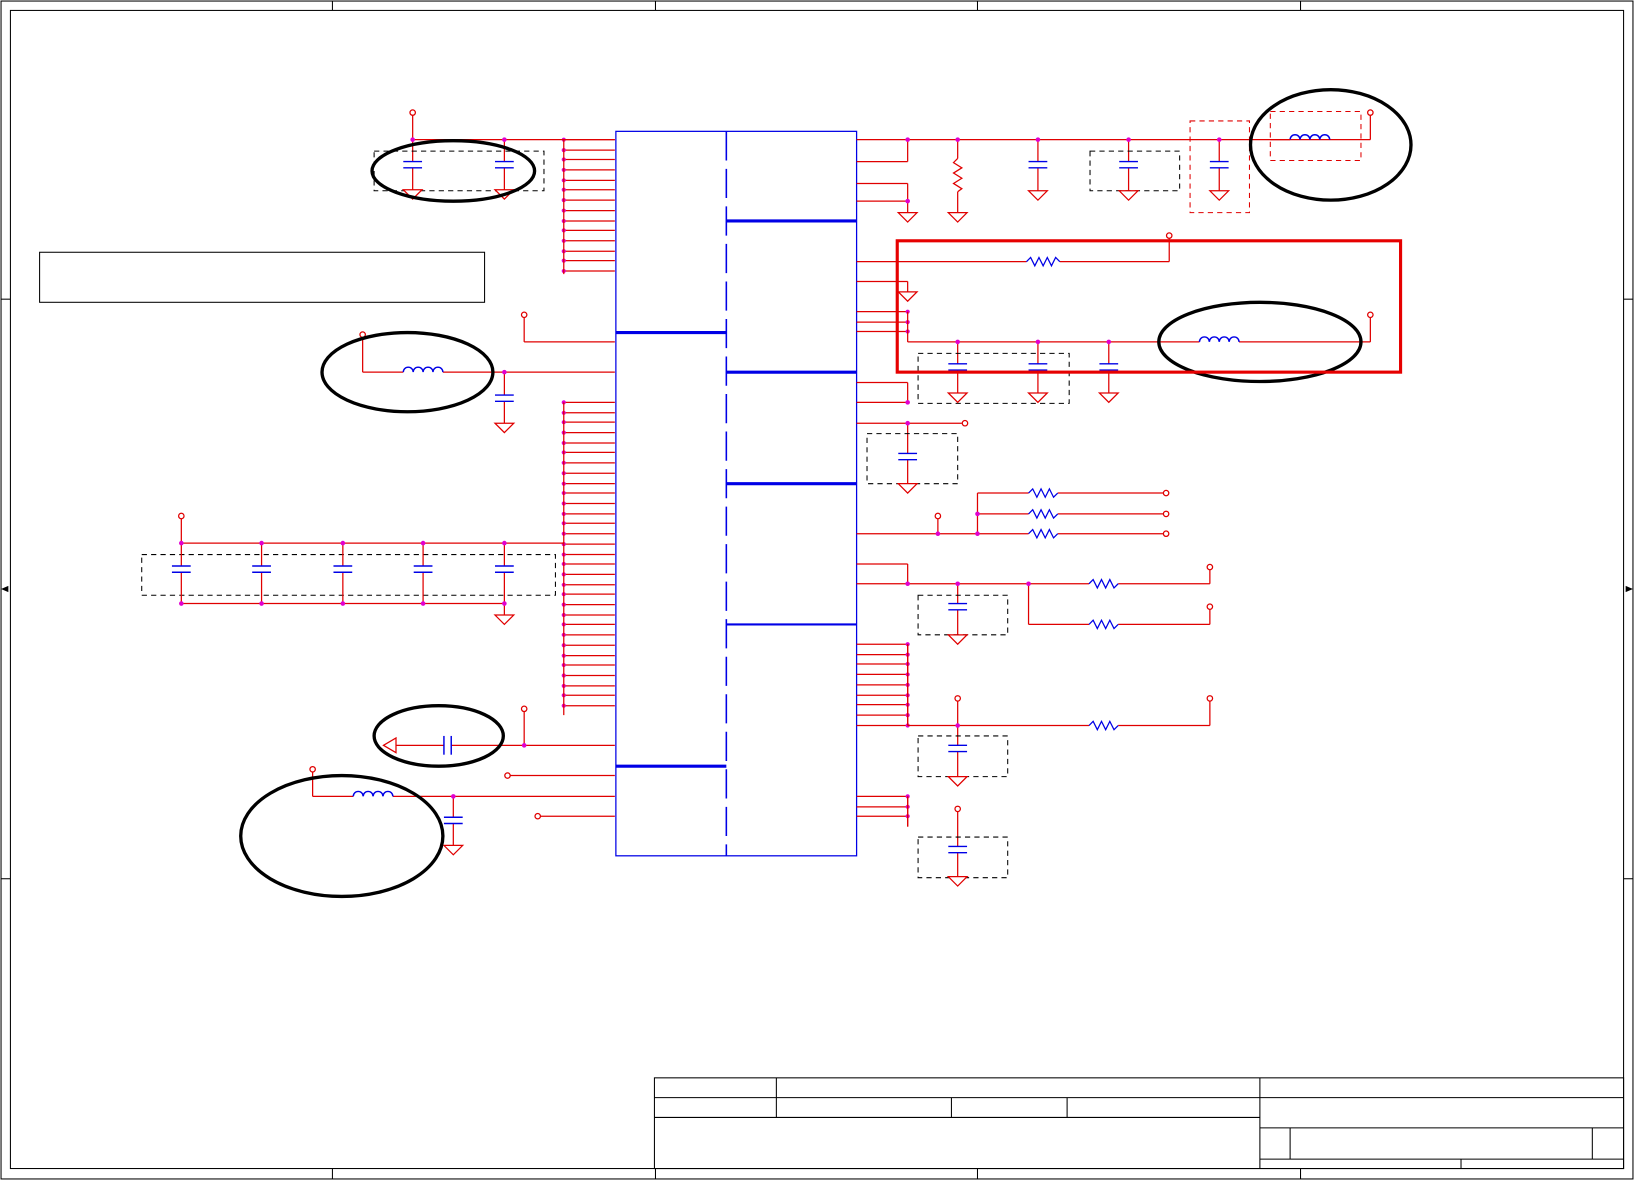 This screenshot has width=1634, height=1180. Describe the element at coordinates (588, 206) in the screenshot. I see `pins-left-top` at that location.